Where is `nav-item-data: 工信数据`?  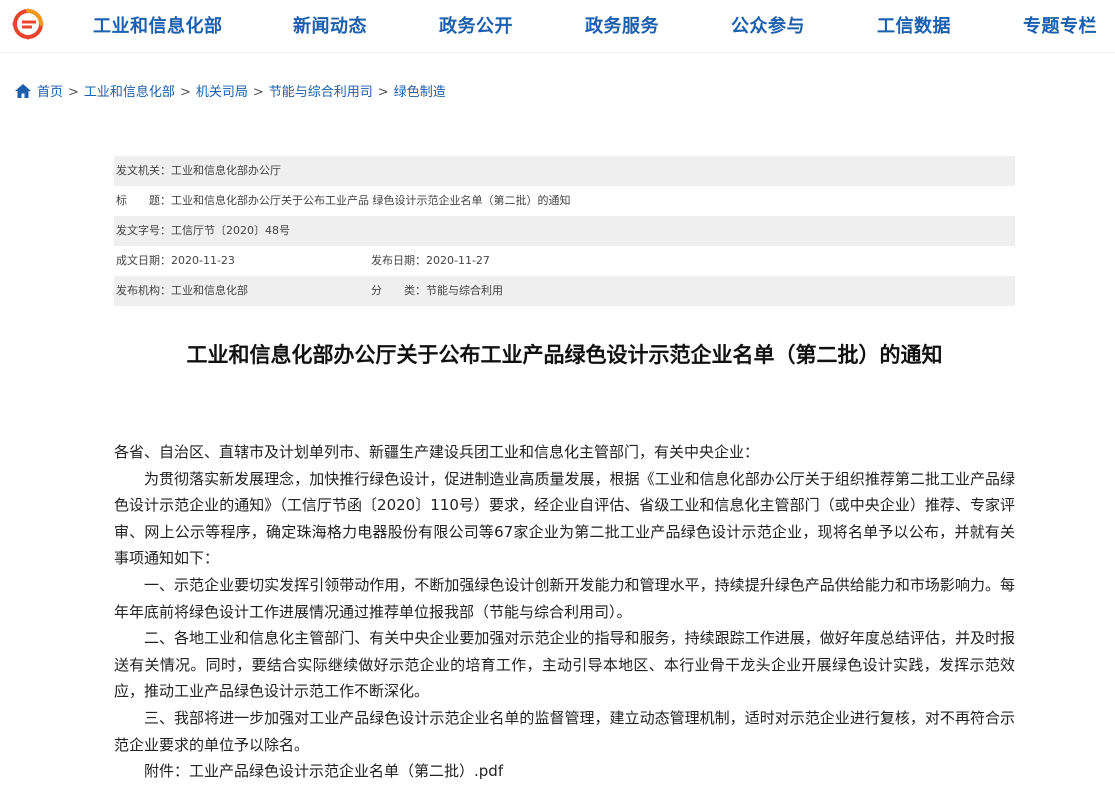 nav-item-data: 工信数据 is located at coordinates (914, 25).